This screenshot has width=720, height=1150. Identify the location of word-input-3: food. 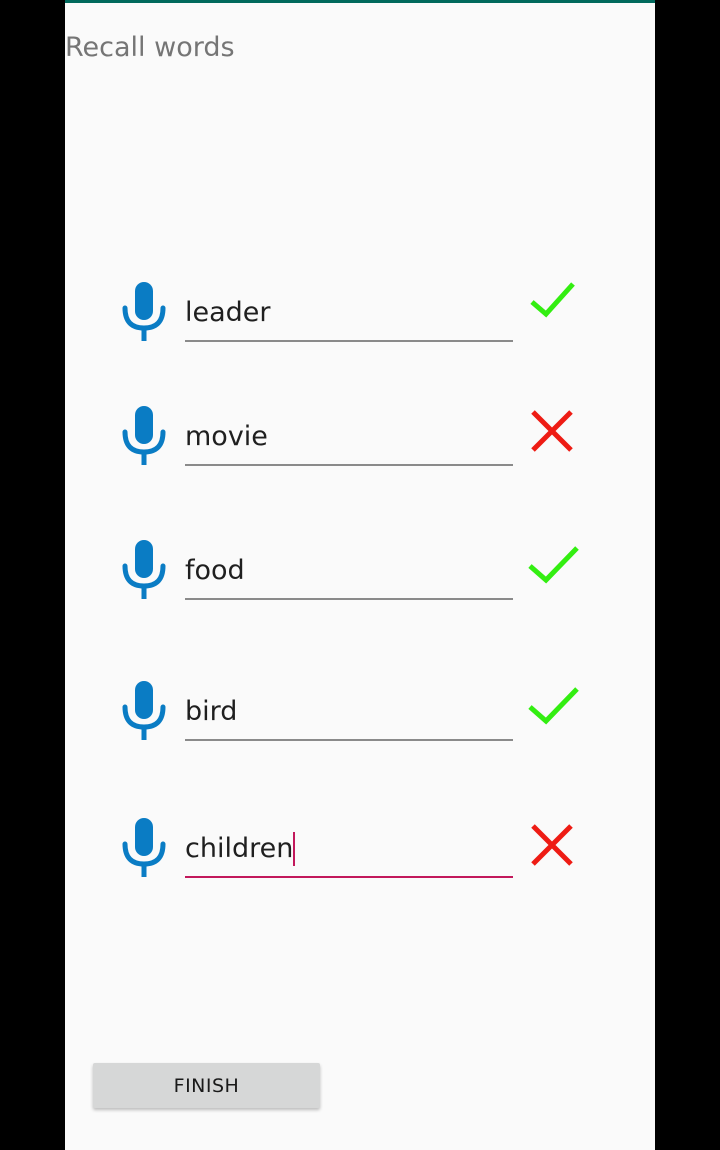
(349, 569).